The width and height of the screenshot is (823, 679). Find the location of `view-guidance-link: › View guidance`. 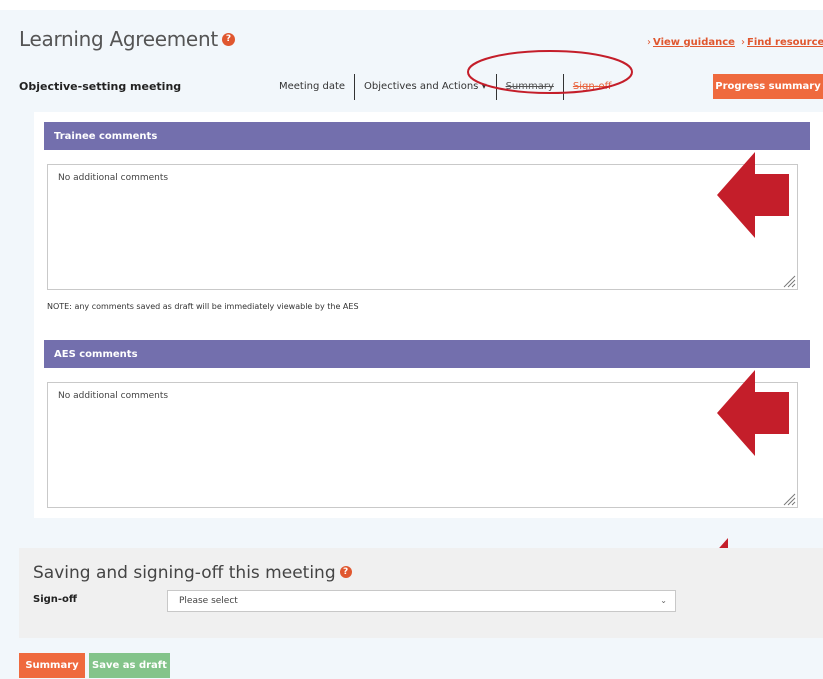

view-guidance-link: › View guidance is located at coordinates (691, 42).